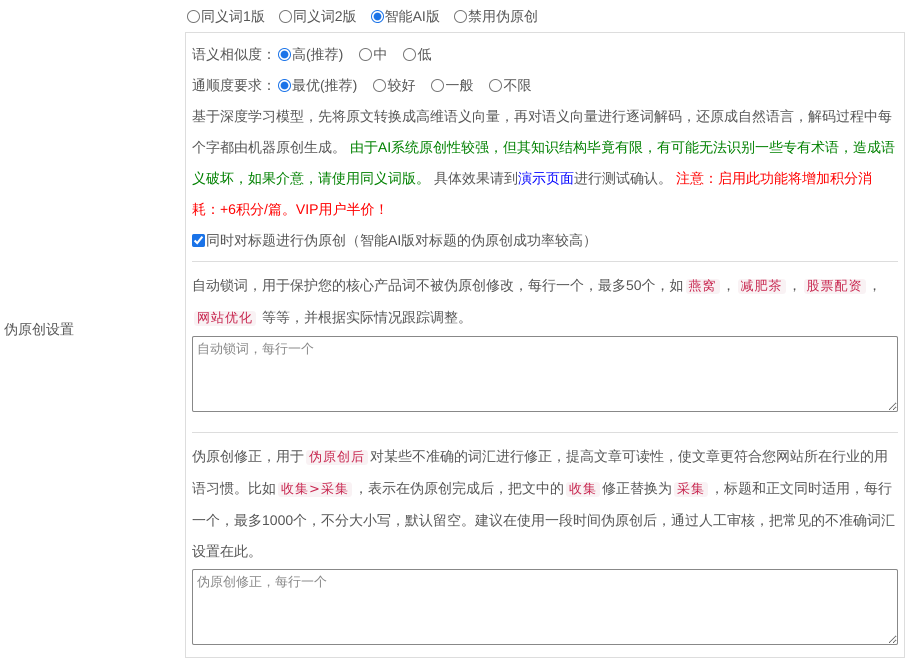  I want to click on mode-option: 同义词2版, so click(317, 16).